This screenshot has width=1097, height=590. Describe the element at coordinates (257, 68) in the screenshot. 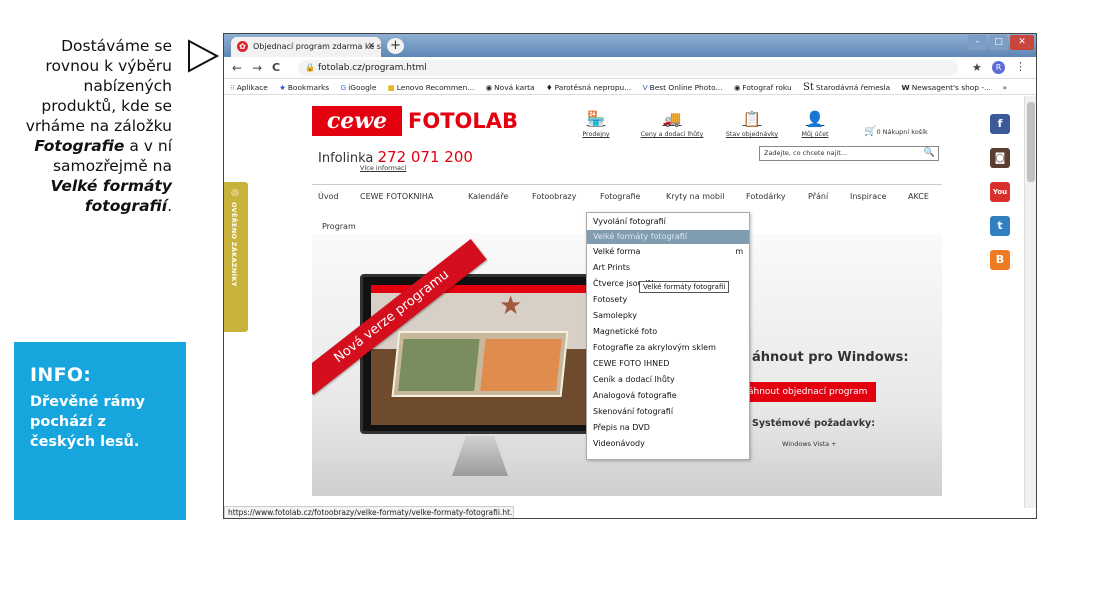

I see `forward-icon: →` at that location.